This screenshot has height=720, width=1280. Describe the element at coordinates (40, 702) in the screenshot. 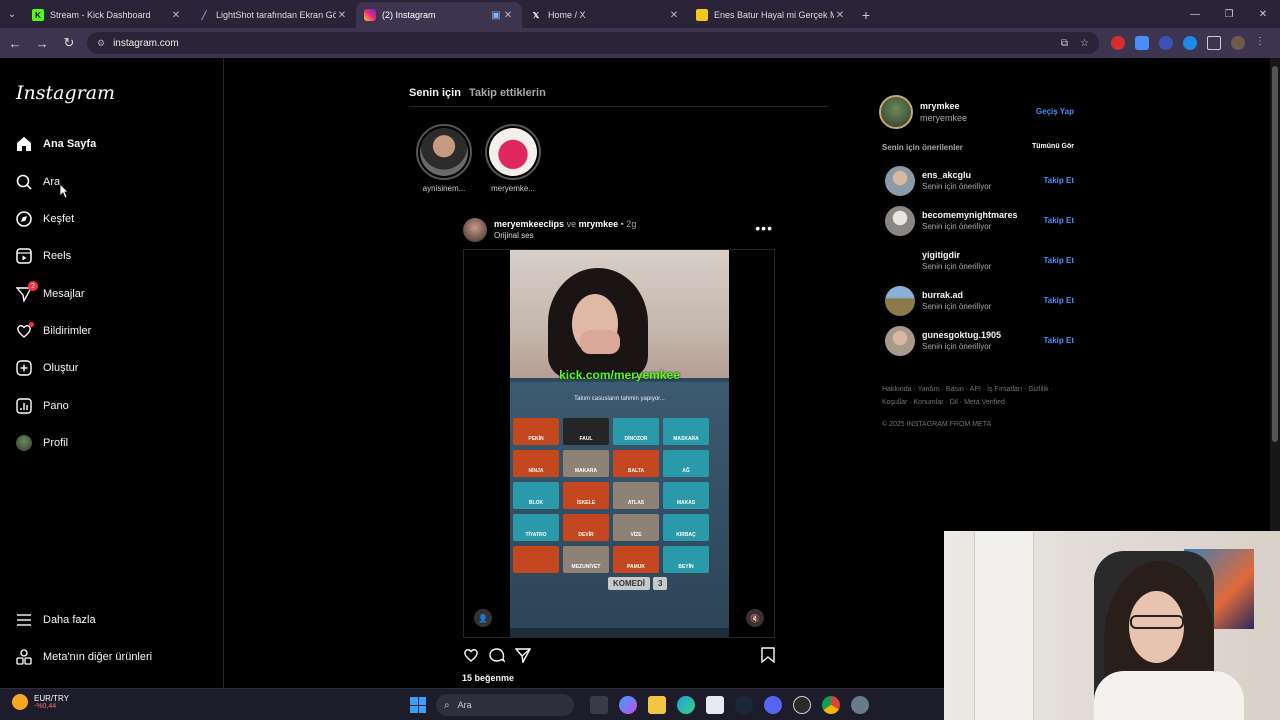

I see `ticker-widget: EUR/TRY -%0,44` at that location.